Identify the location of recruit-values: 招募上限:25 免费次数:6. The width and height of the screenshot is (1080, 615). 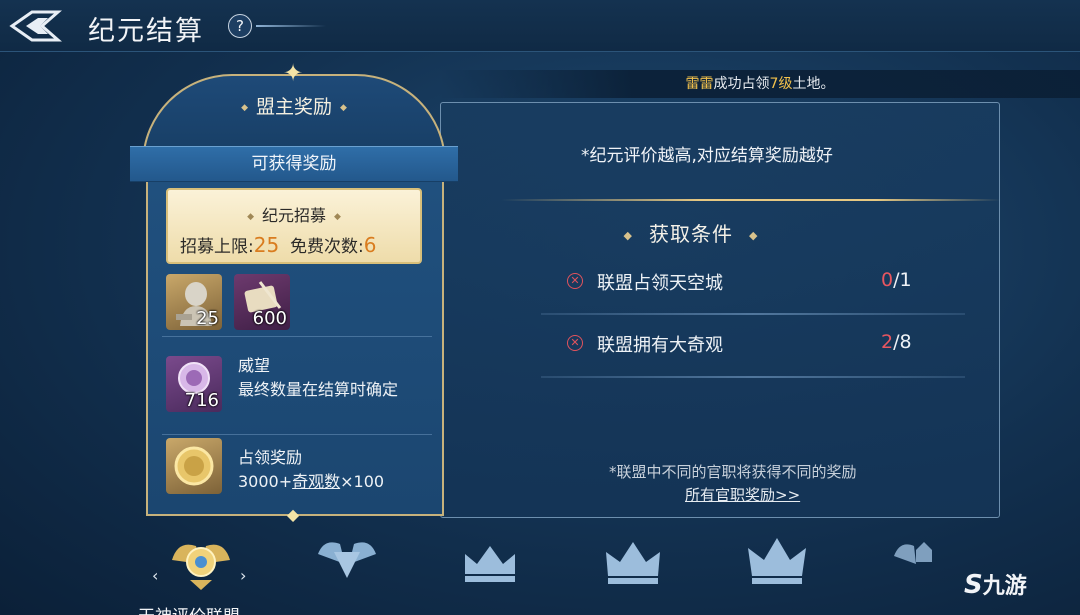
(278, 244).